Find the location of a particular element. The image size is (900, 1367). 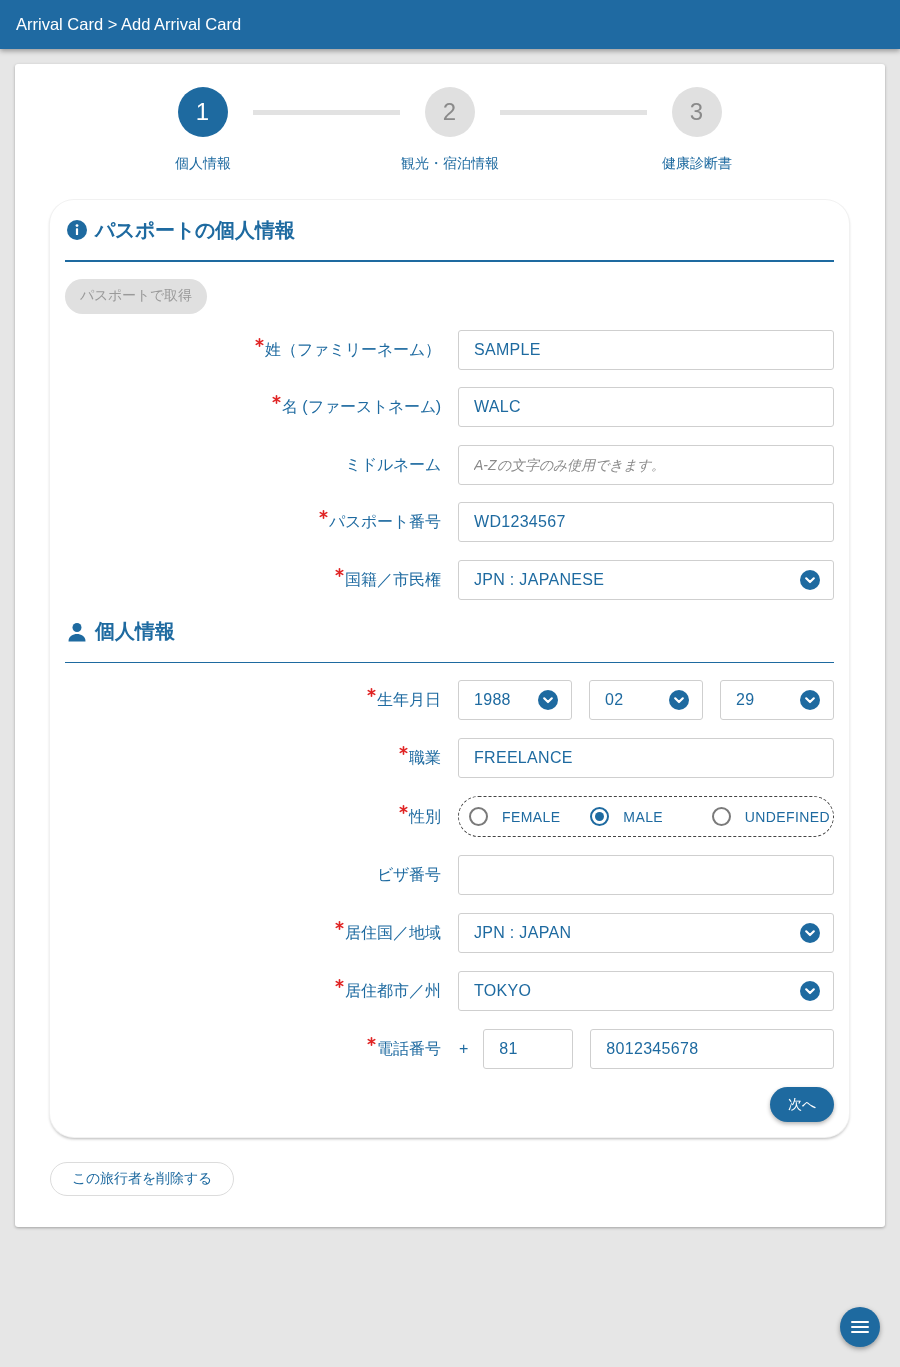

radio-label: FEMALE is located at coordinates (531, 816).